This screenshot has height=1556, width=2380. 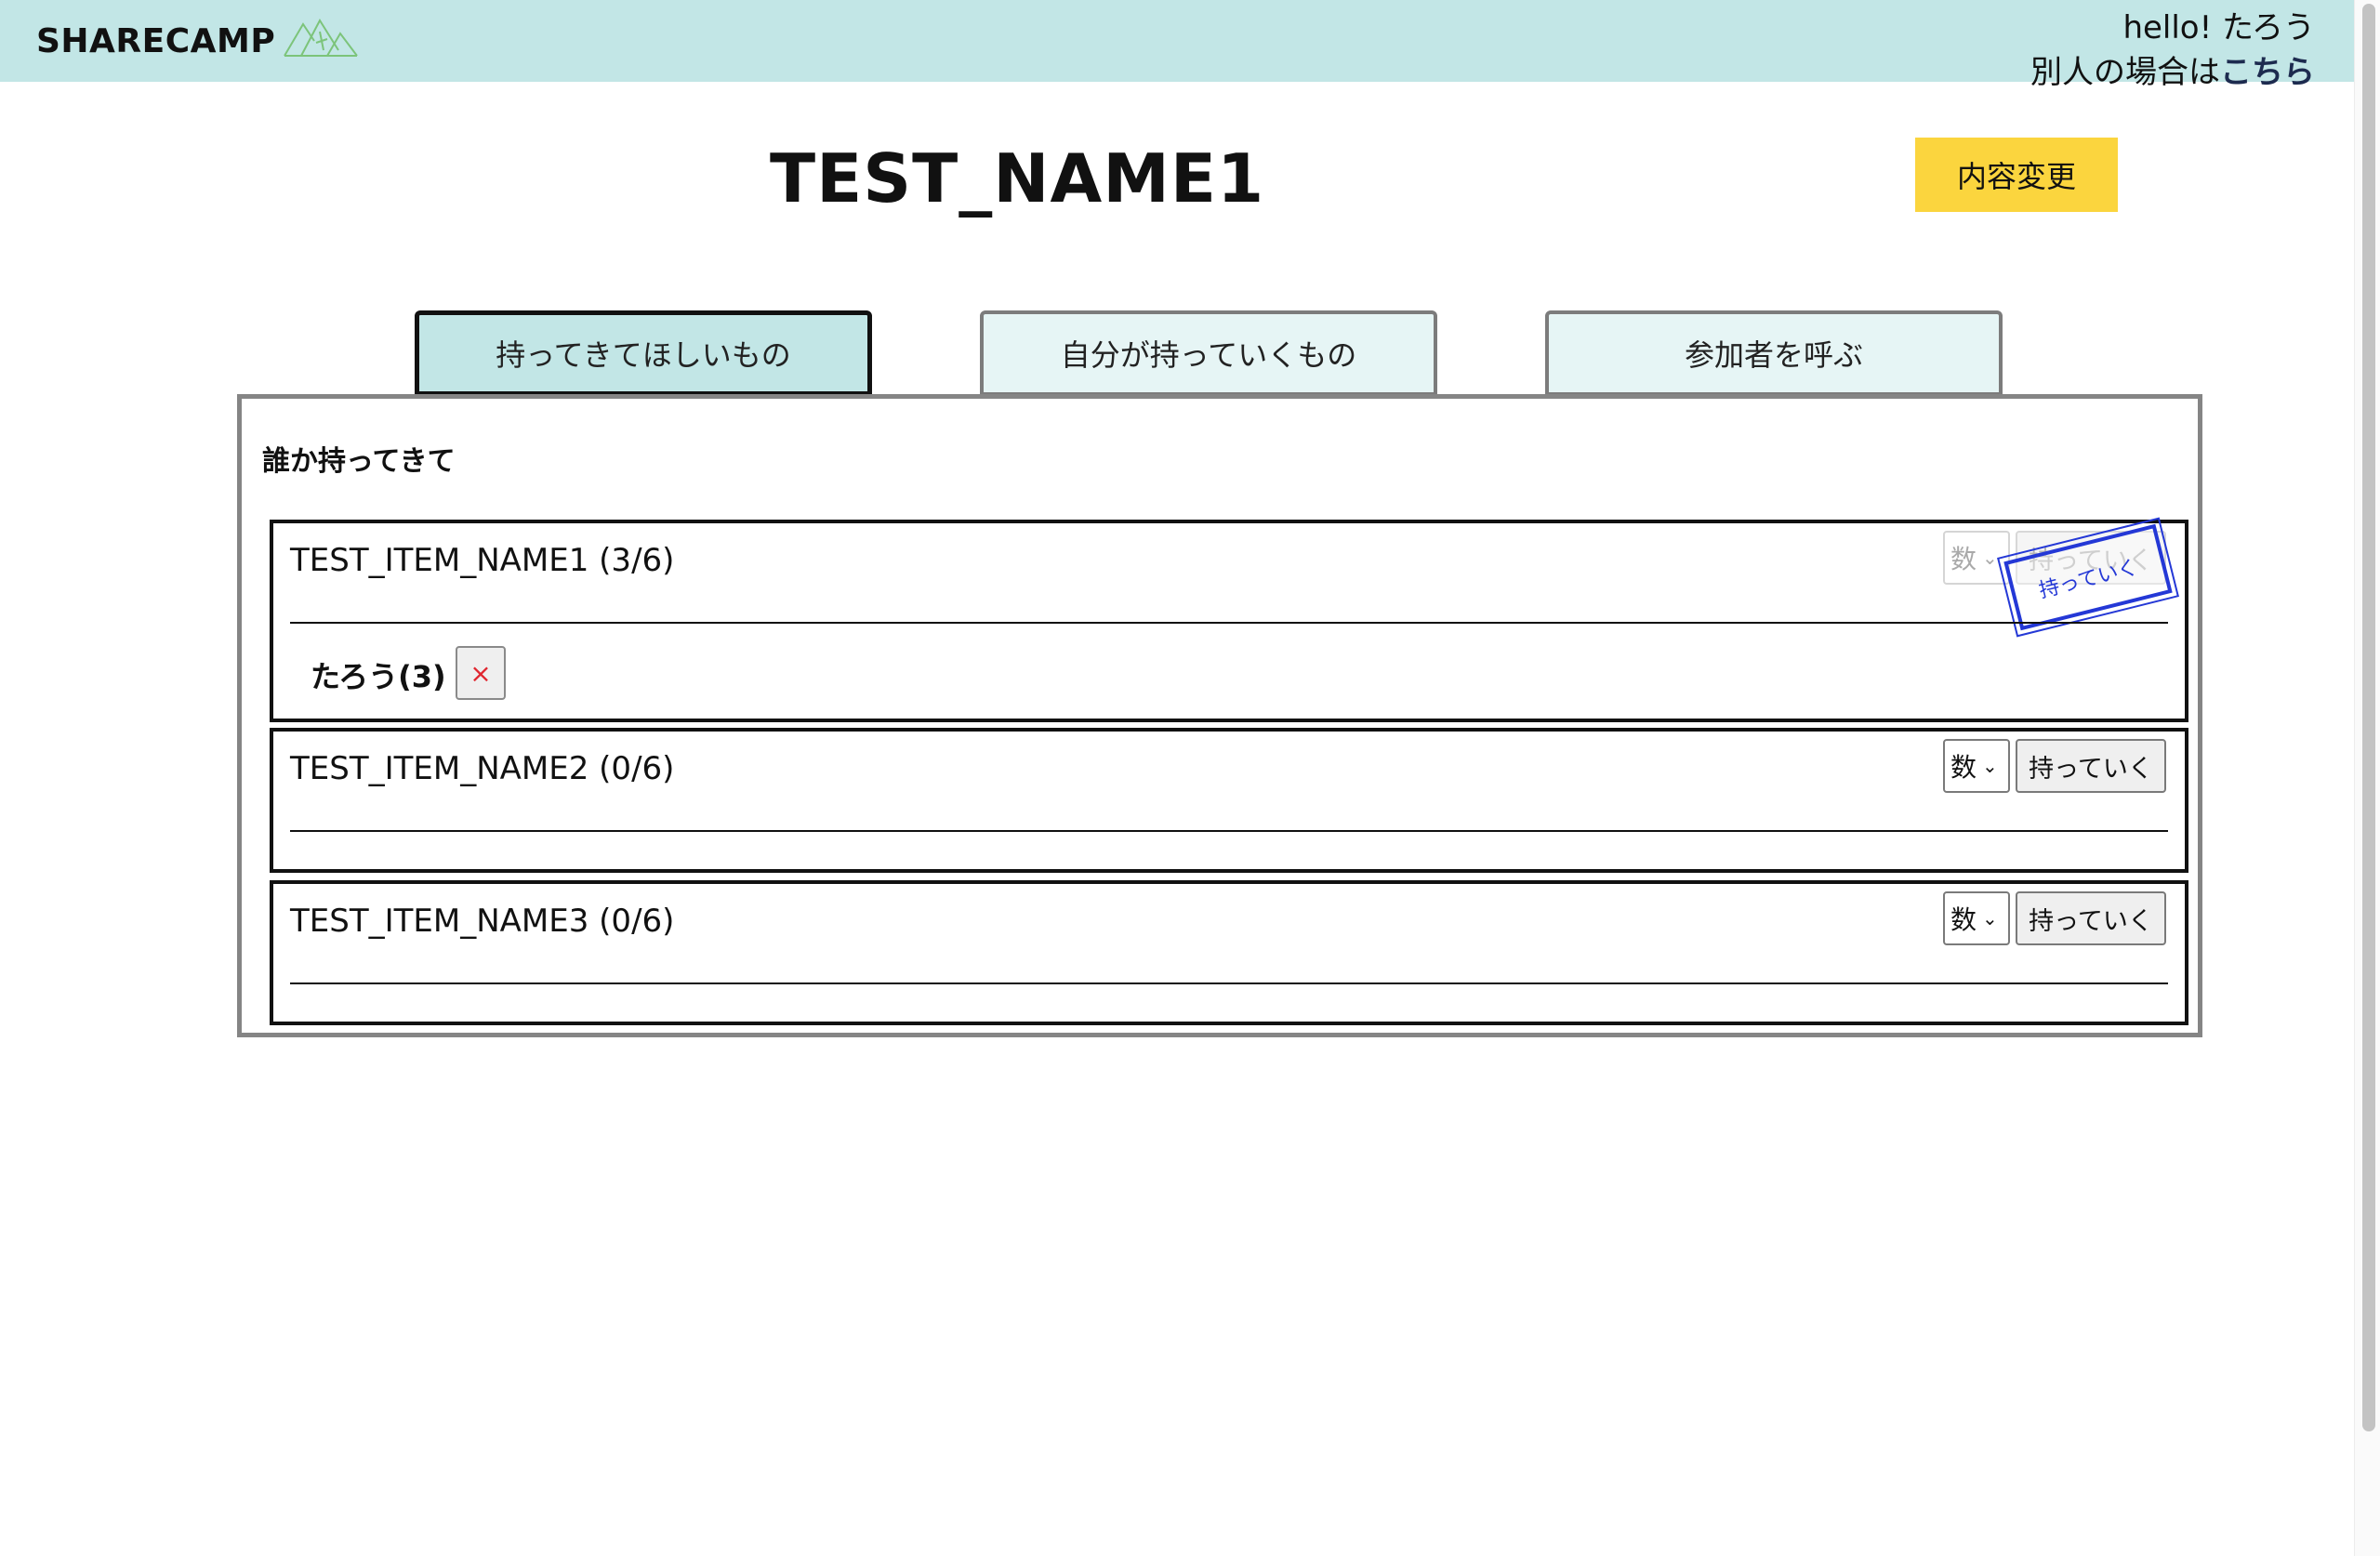 What do you see at coordinates (481, 673) in the screenshot?
I see `remove-participant-button: ×` at bounding box center [481, 673].